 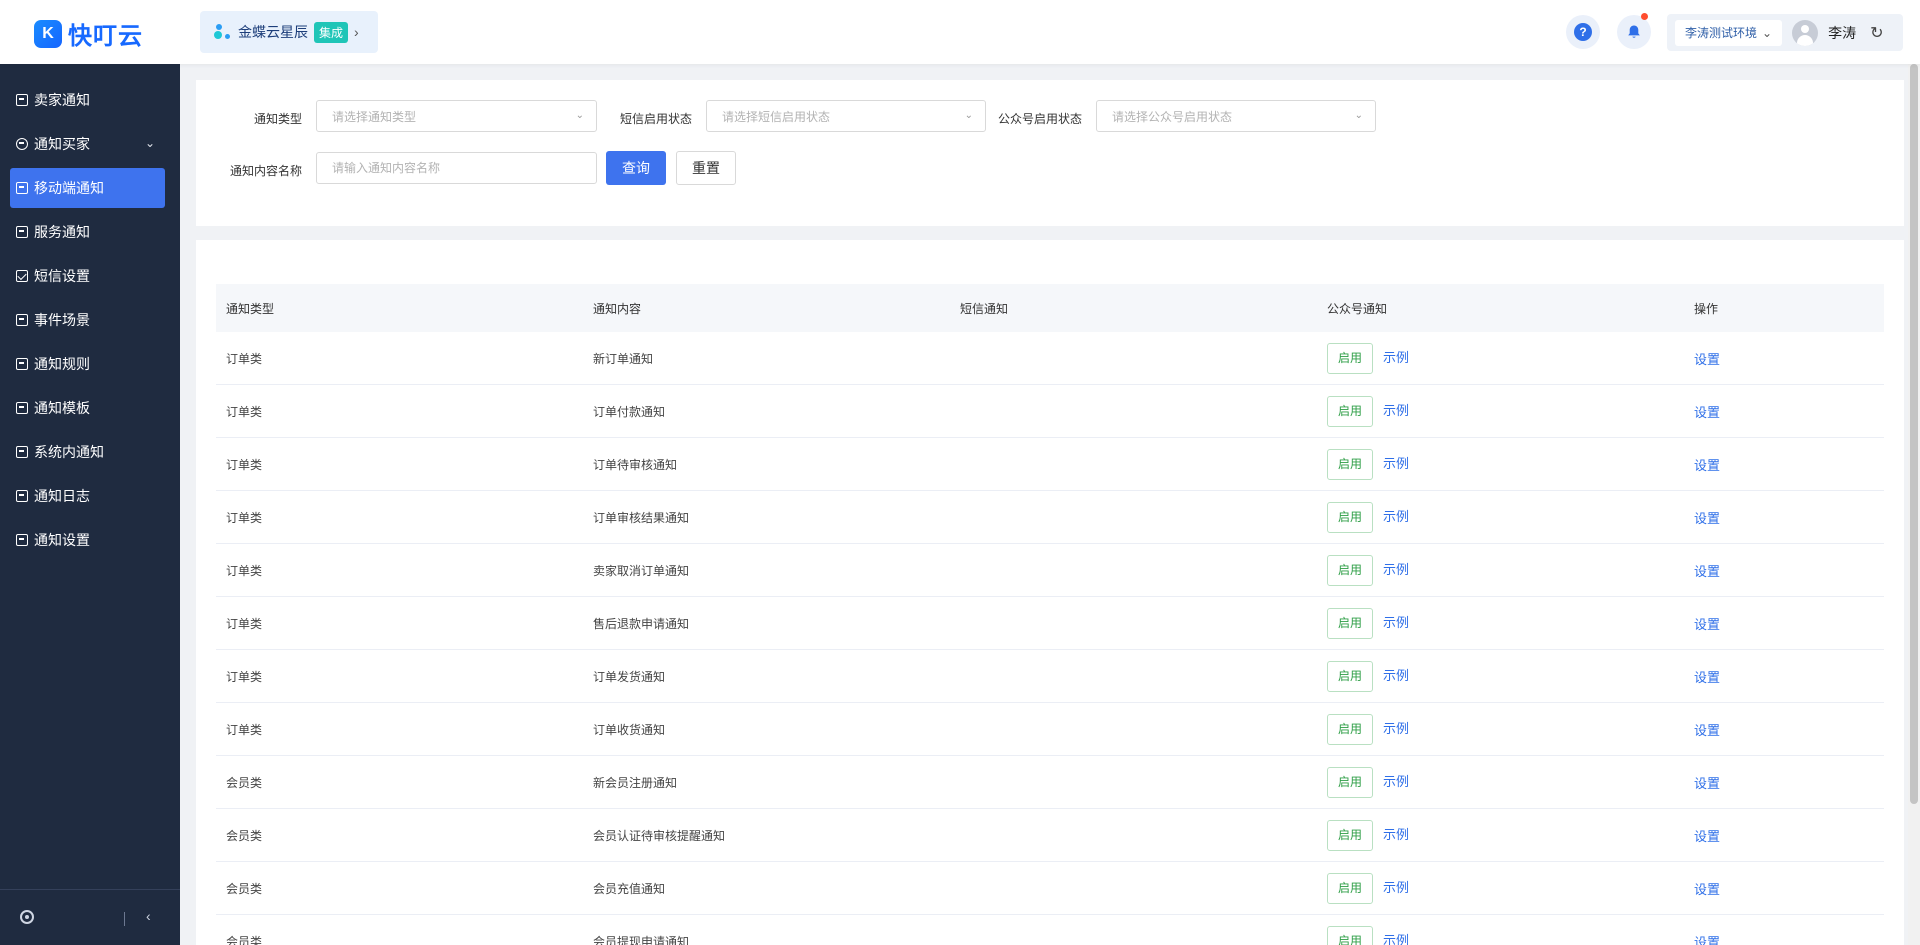 I want to click on column-header: 操作, so click(x=1706, y=308).